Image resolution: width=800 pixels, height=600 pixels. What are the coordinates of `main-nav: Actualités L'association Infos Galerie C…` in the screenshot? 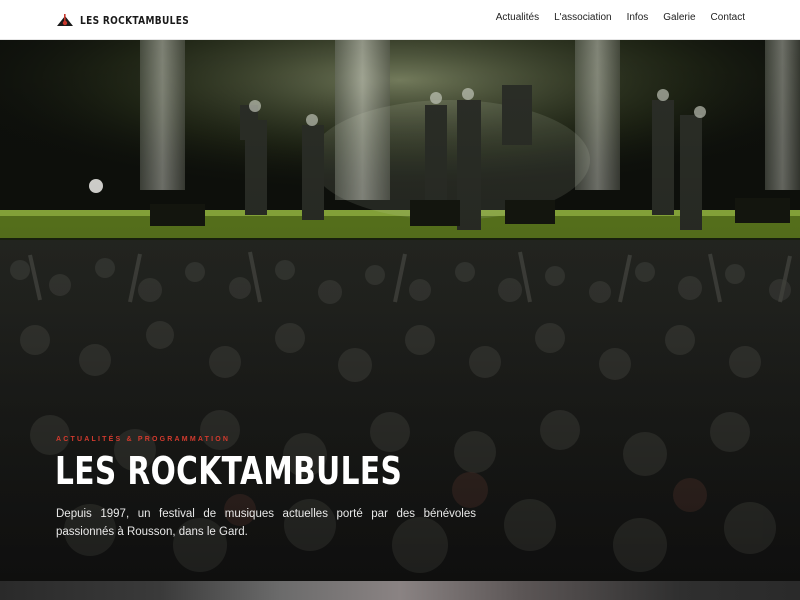 It's located at (620, 17).